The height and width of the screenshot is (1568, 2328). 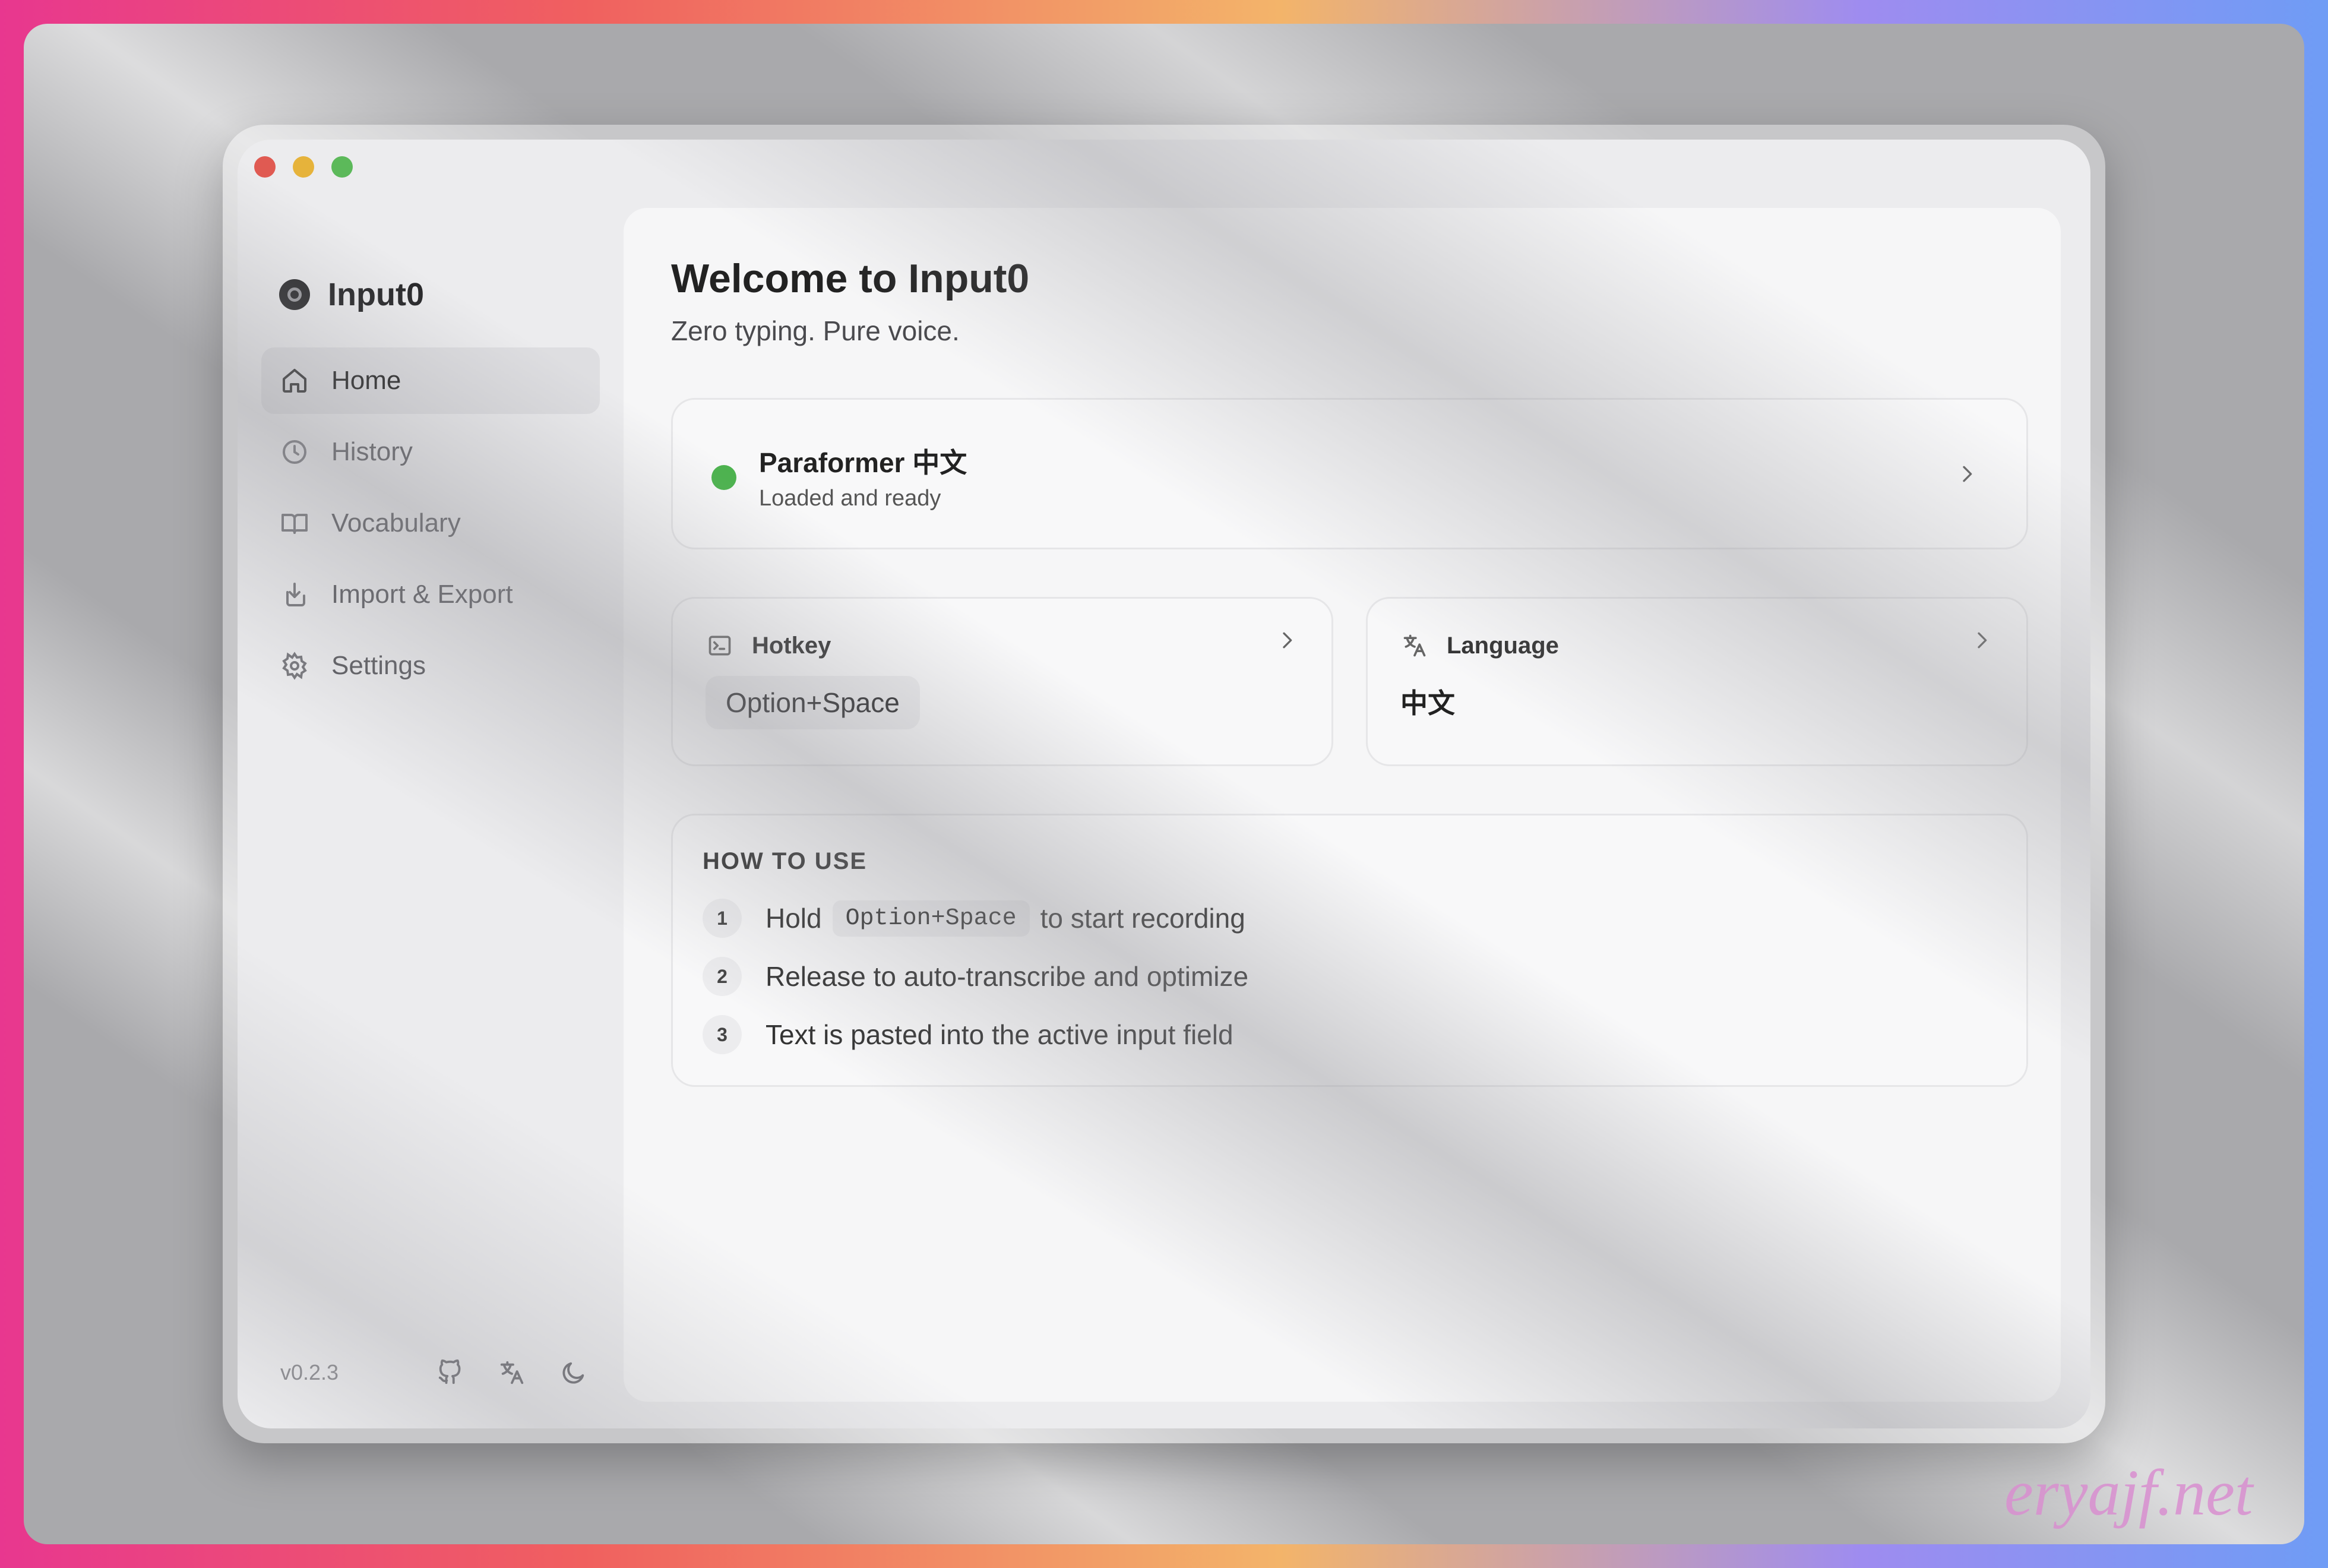 What do you see at coordinates (1503, 645) in the screenshot?
I see `language-label: Language` at bounding box center [1503, 645].